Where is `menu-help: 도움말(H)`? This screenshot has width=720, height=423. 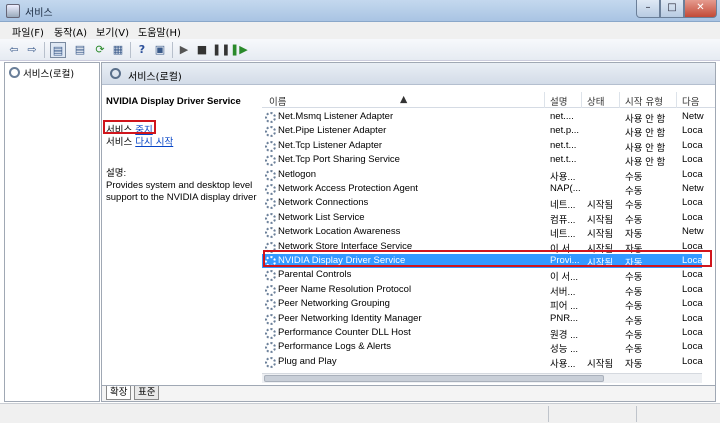
menu-help: 도움말(H) is located at coordinates (159, 31).